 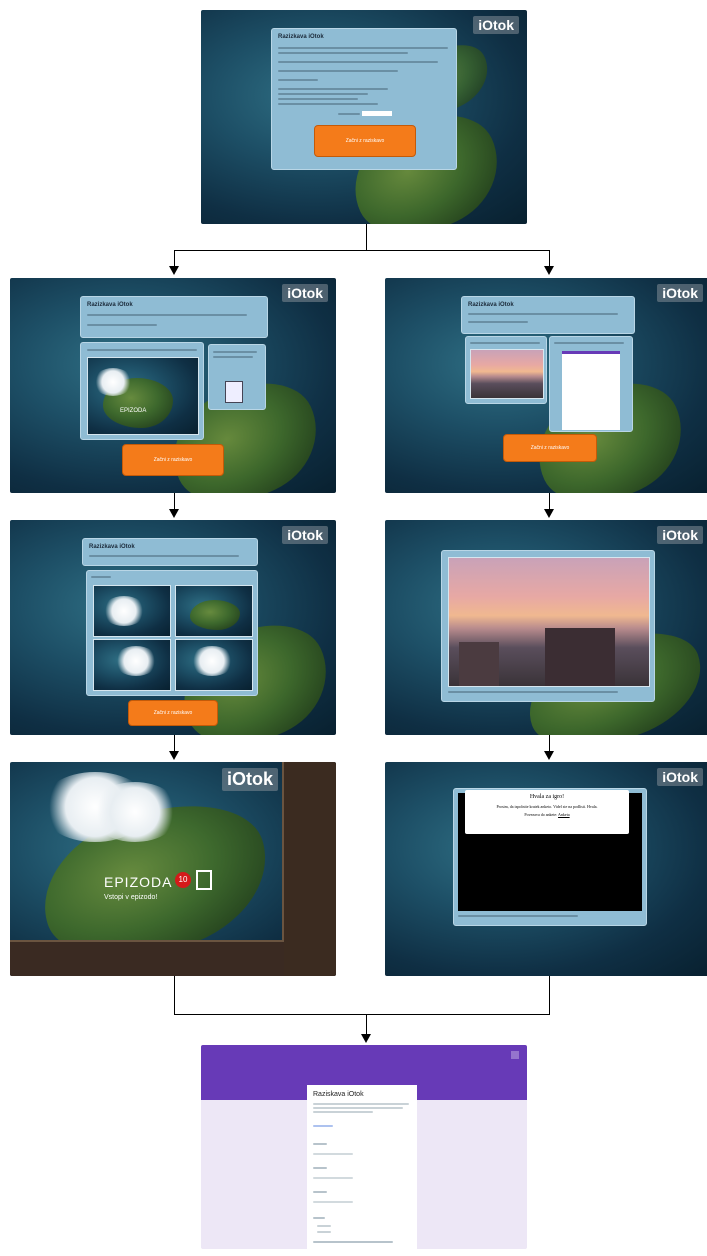 I want to click on form-title: Raziskava iOtok, so click(x=338, y=1094).